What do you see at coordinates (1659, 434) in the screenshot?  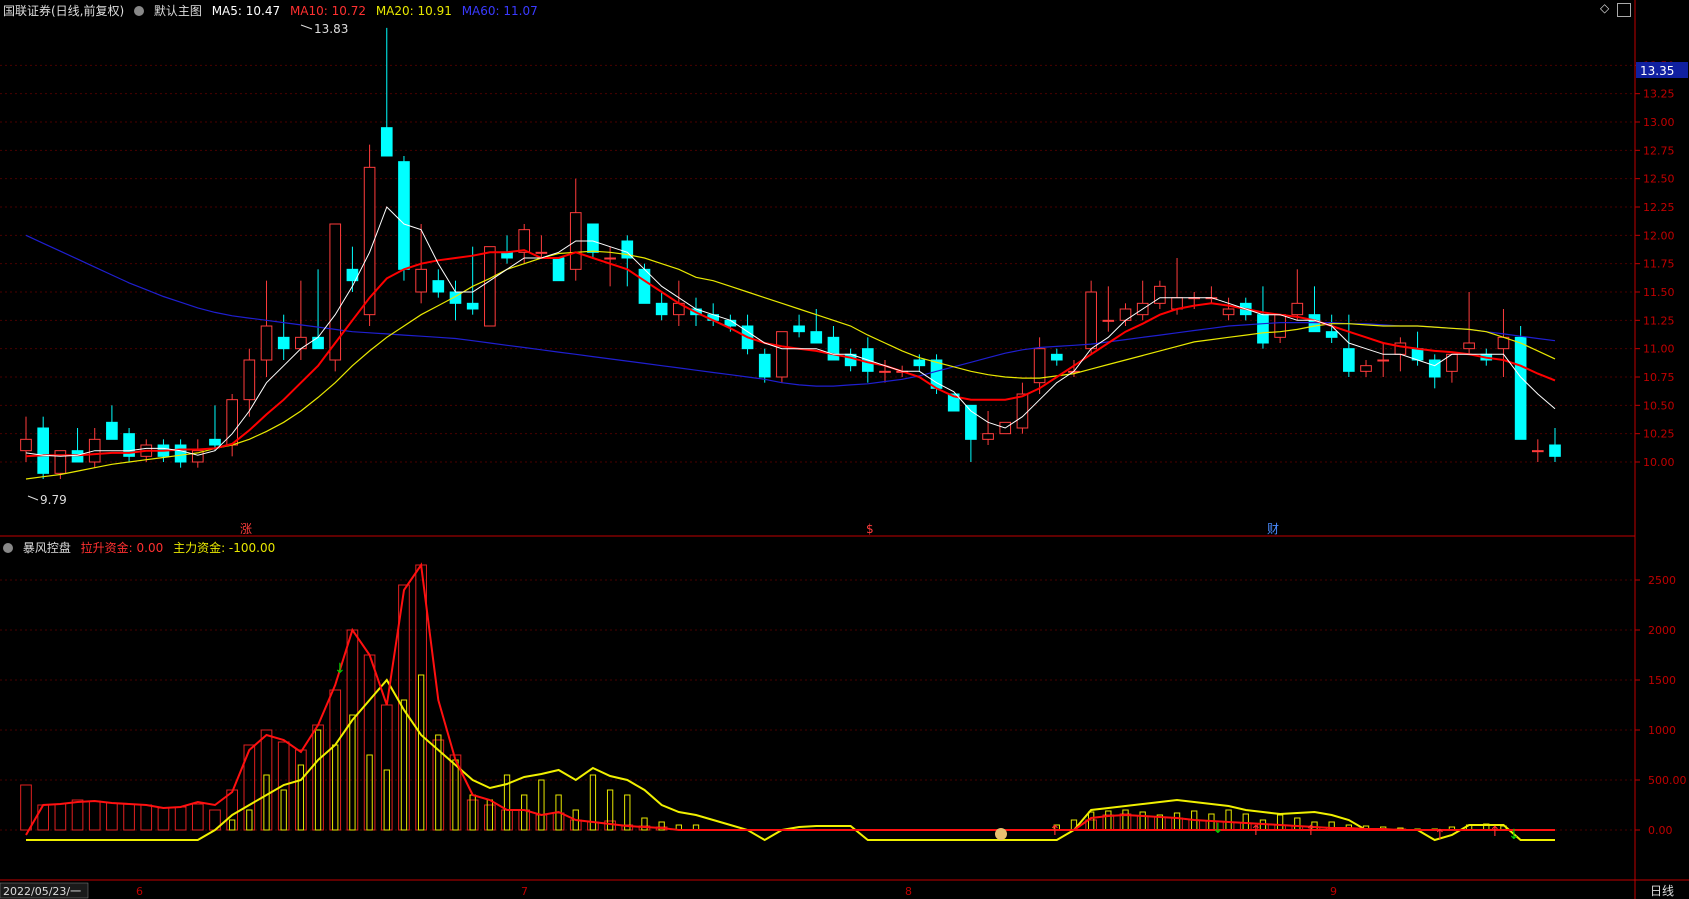 I see `price-tick-label: 10.25` at bounding box center [1659, 434].